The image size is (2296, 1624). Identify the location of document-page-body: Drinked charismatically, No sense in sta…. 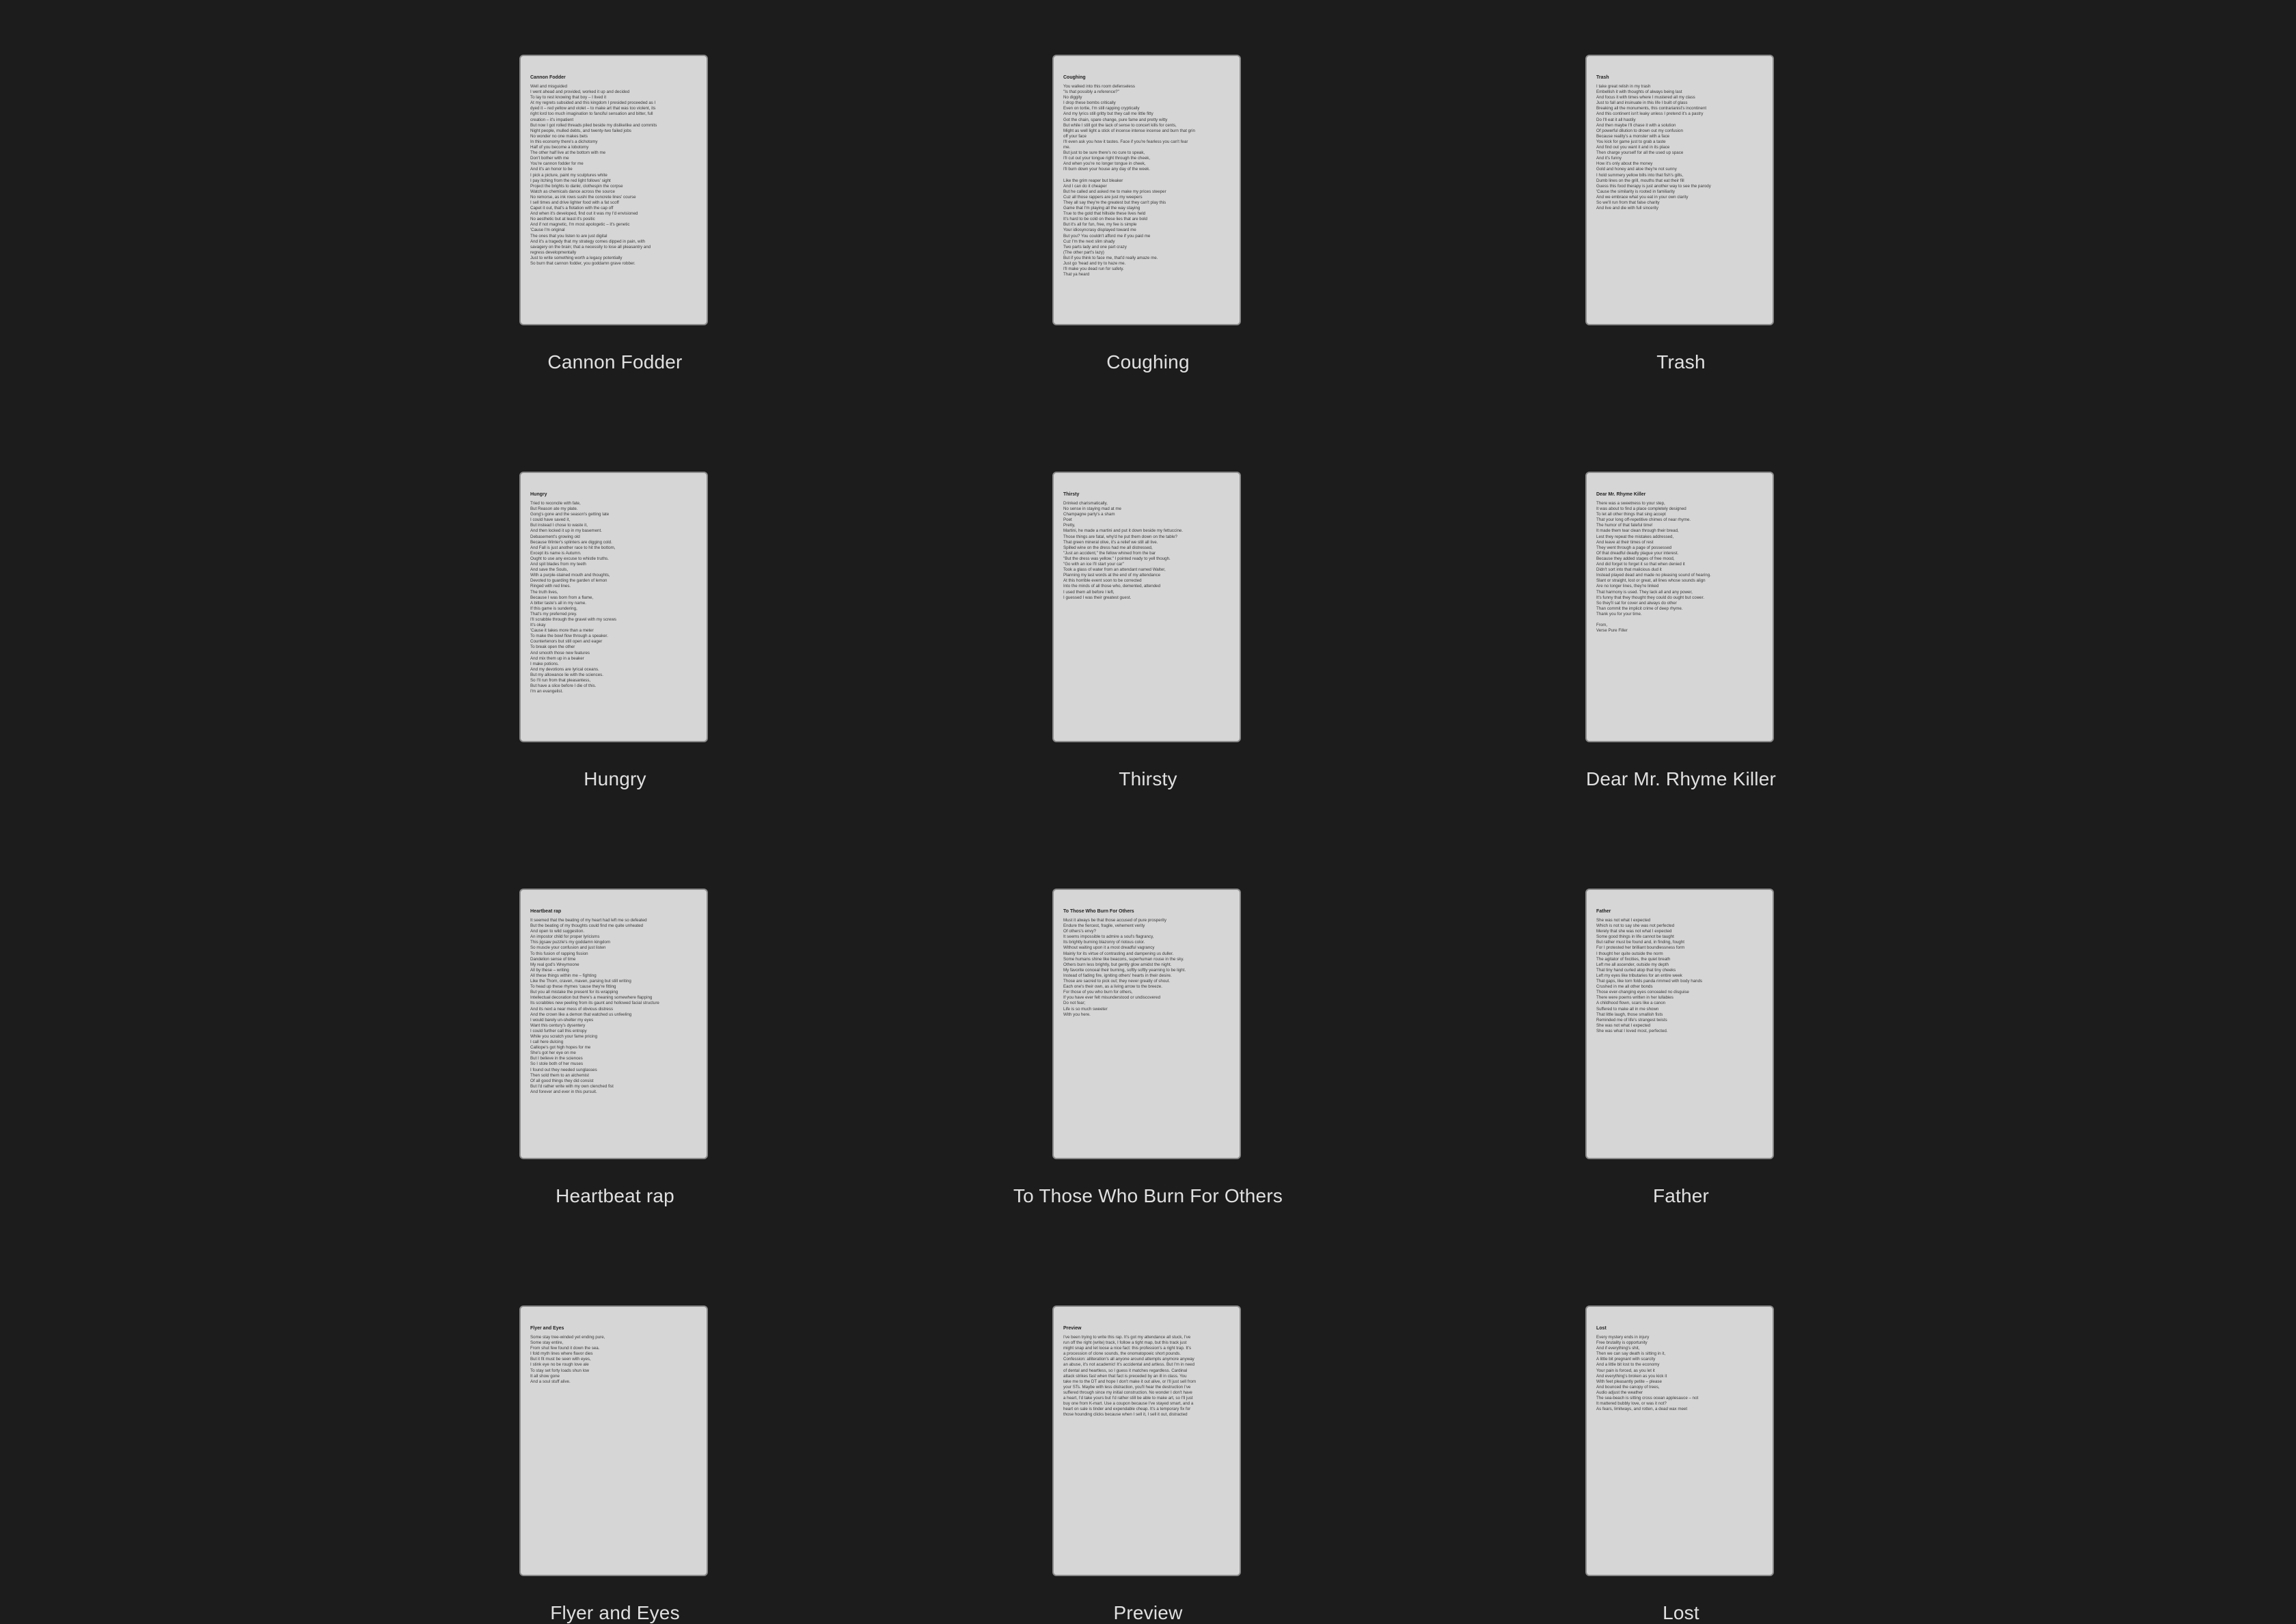
(1123, 550).